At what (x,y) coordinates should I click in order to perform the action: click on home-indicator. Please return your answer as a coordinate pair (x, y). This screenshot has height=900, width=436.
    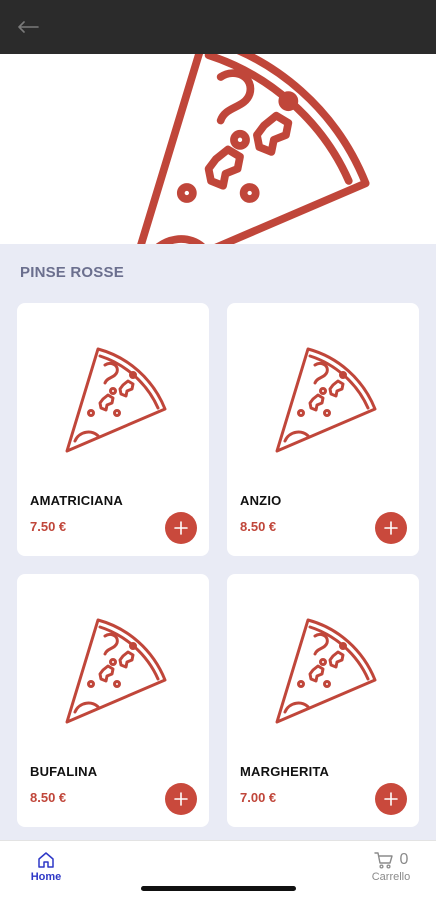
    Looking at the image, I should click on (218, 888).